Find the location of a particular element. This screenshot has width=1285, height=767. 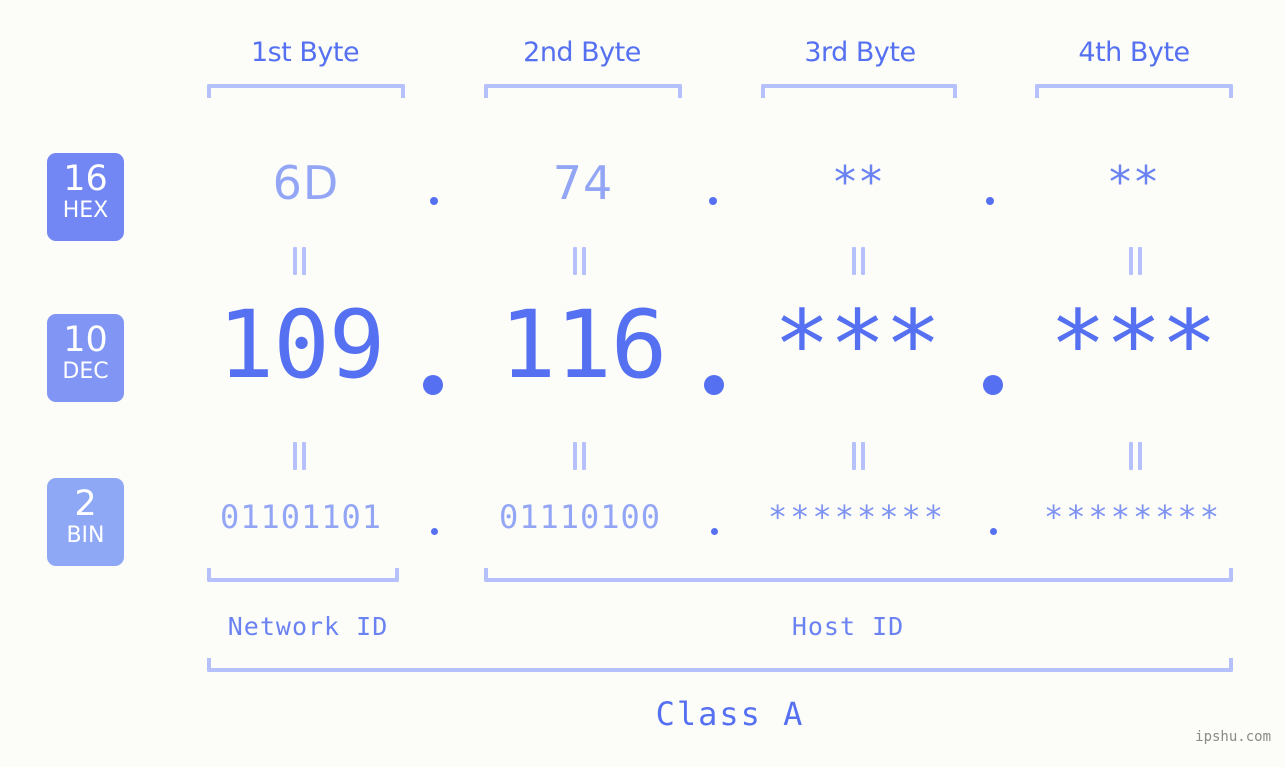

byte-header-3: 3rd Byte is located at coordinates (860, 52).